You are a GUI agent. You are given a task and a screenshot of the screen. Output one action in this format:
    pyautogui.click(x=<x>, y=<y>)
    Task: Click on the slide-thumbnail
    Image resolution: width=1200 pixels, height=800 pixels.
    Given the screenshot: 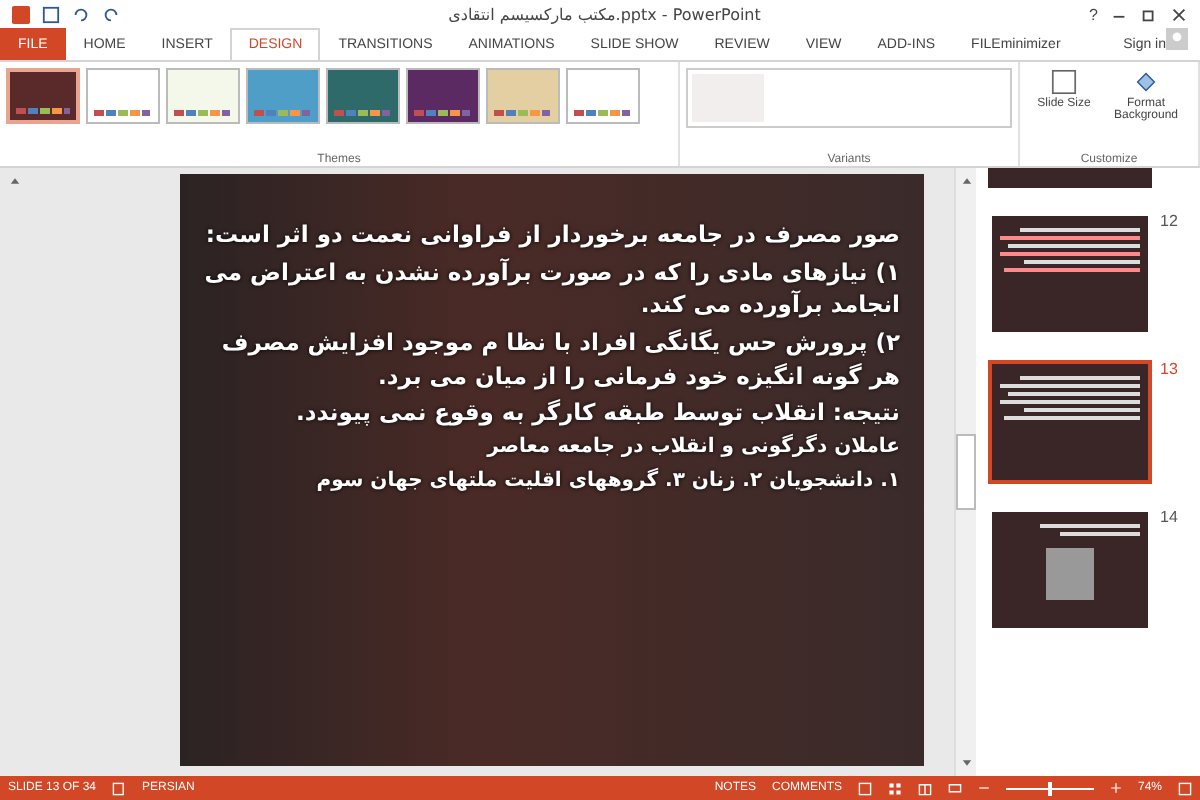 What is the action you would take?
    pyautogui.click(x=1070, y=422)
    